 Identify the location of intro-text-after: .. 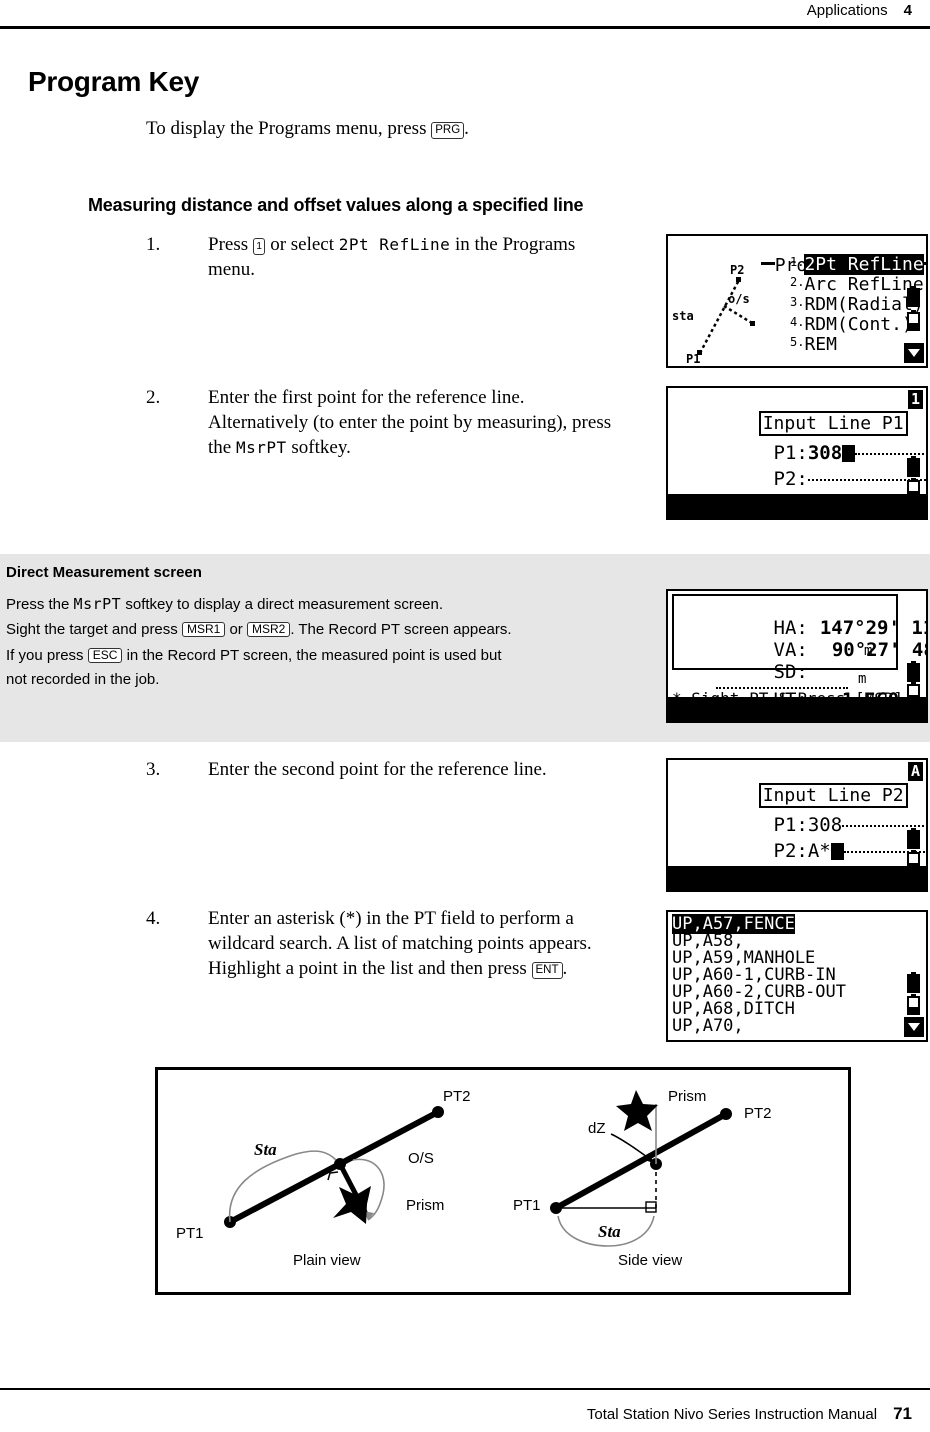
(466, 128).